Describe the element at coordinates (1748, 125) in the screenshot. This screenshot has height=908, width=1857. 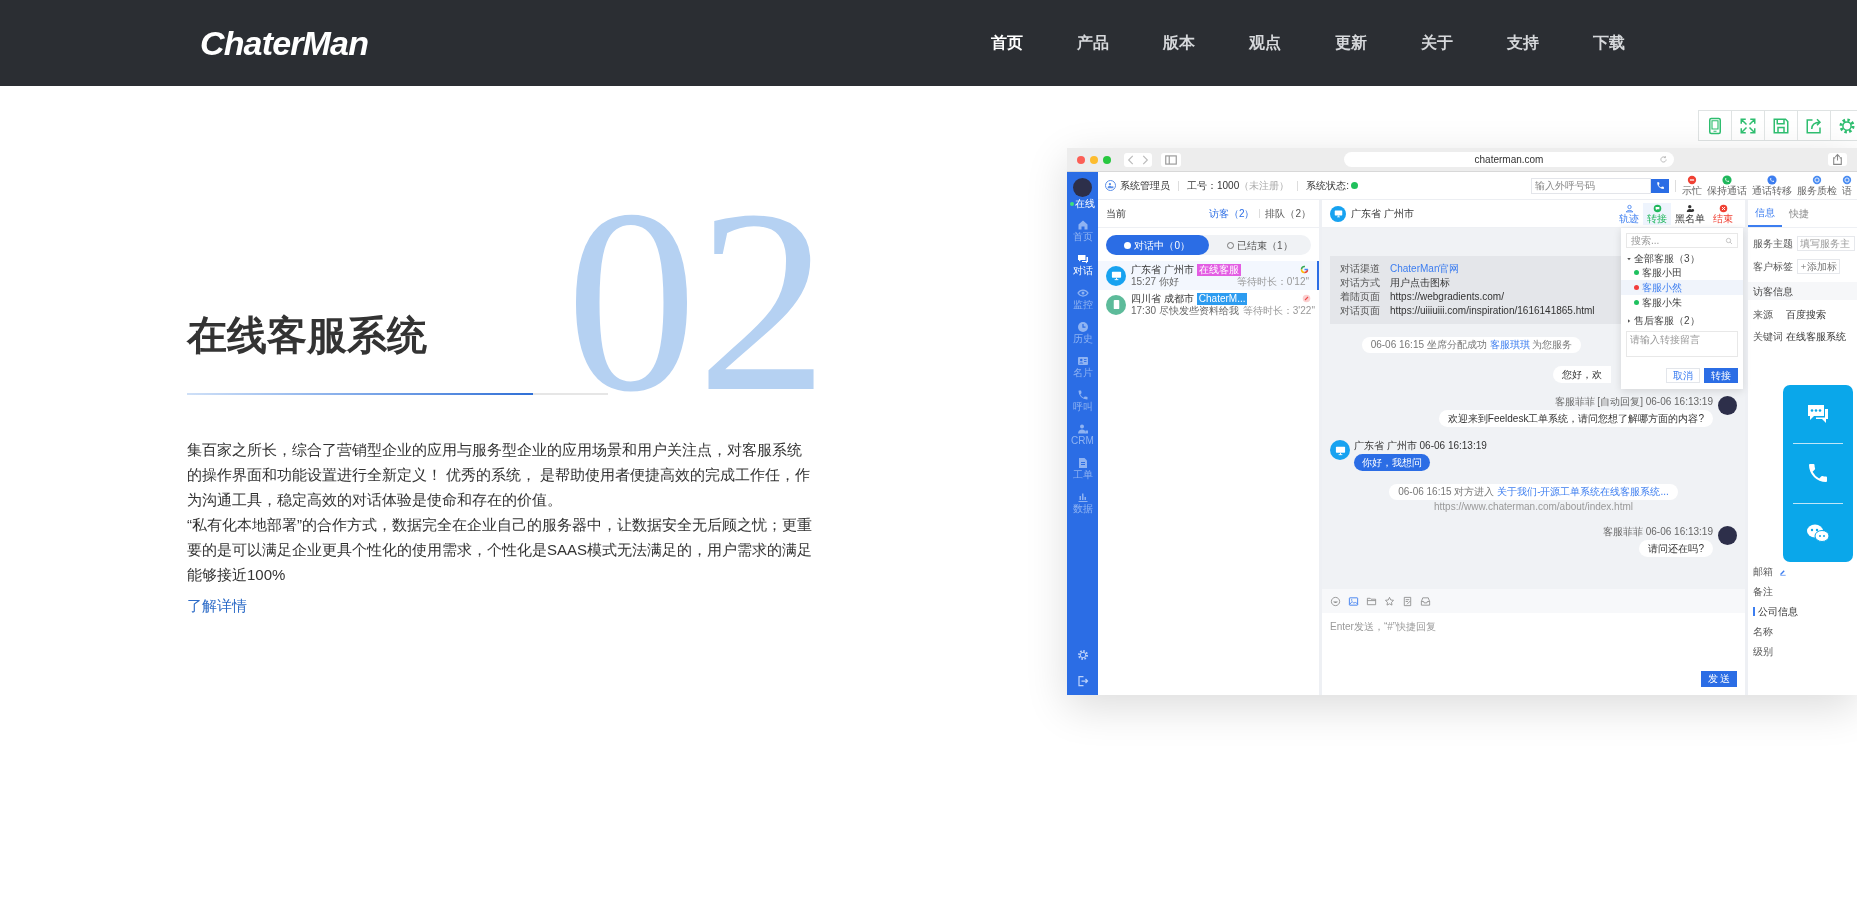
I see `expand-icon` at that location.